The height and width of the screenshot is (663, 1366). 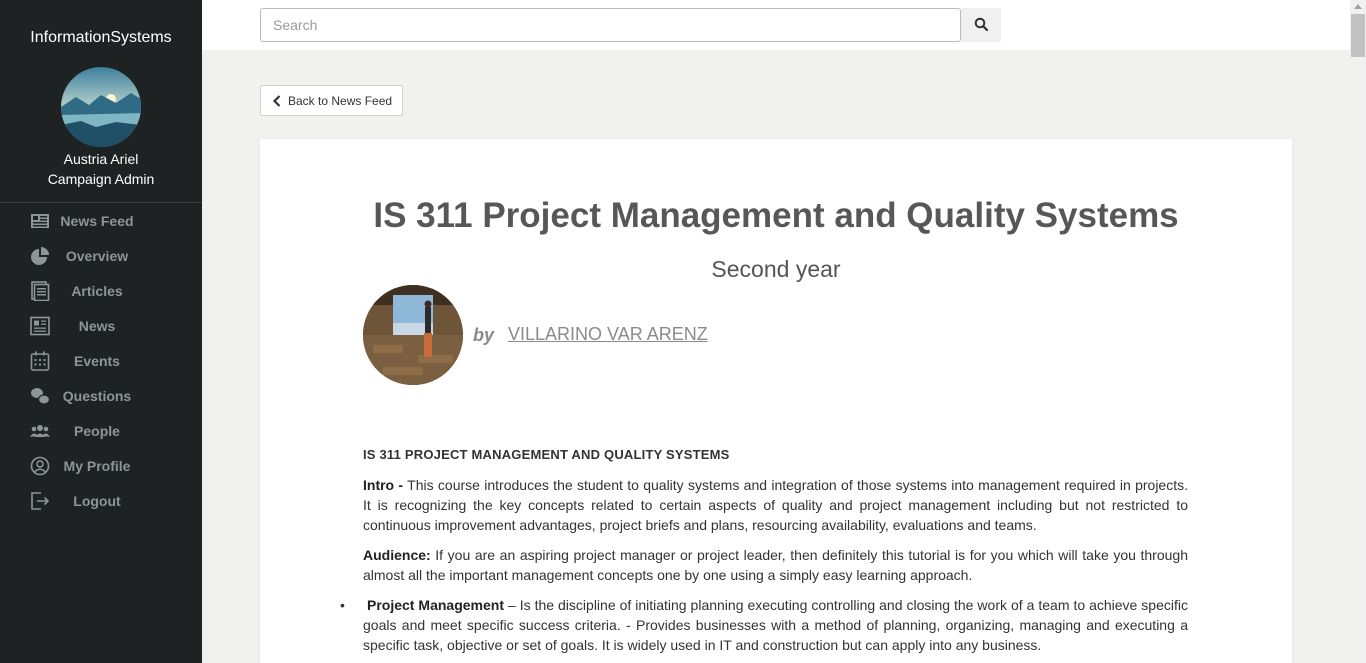 What do you see at coordinates (101, 159) in the screenshot?
I see `user-name: Austria Ariel` at bounding box center [101, 159].